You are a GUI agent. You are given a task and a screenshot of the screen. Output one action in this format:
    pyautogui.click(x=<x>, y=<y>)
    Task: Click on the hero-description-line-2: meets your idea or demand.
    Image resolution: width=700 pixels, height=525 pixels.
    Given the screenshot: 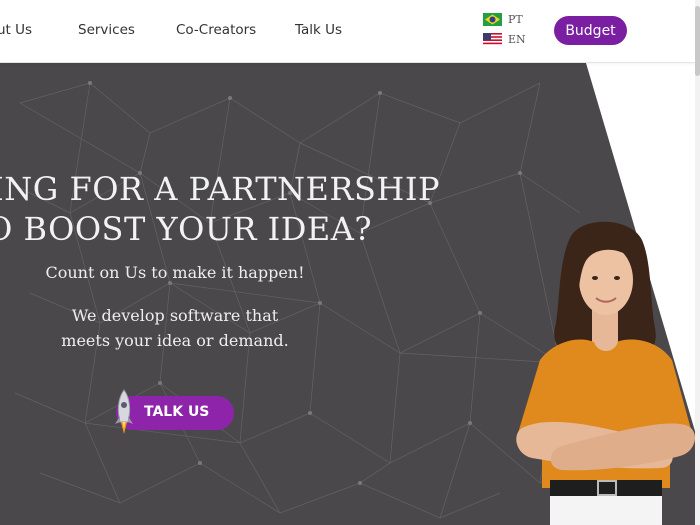 What is the action you would take?
    pyautogui.click(x=175, y=340)
    